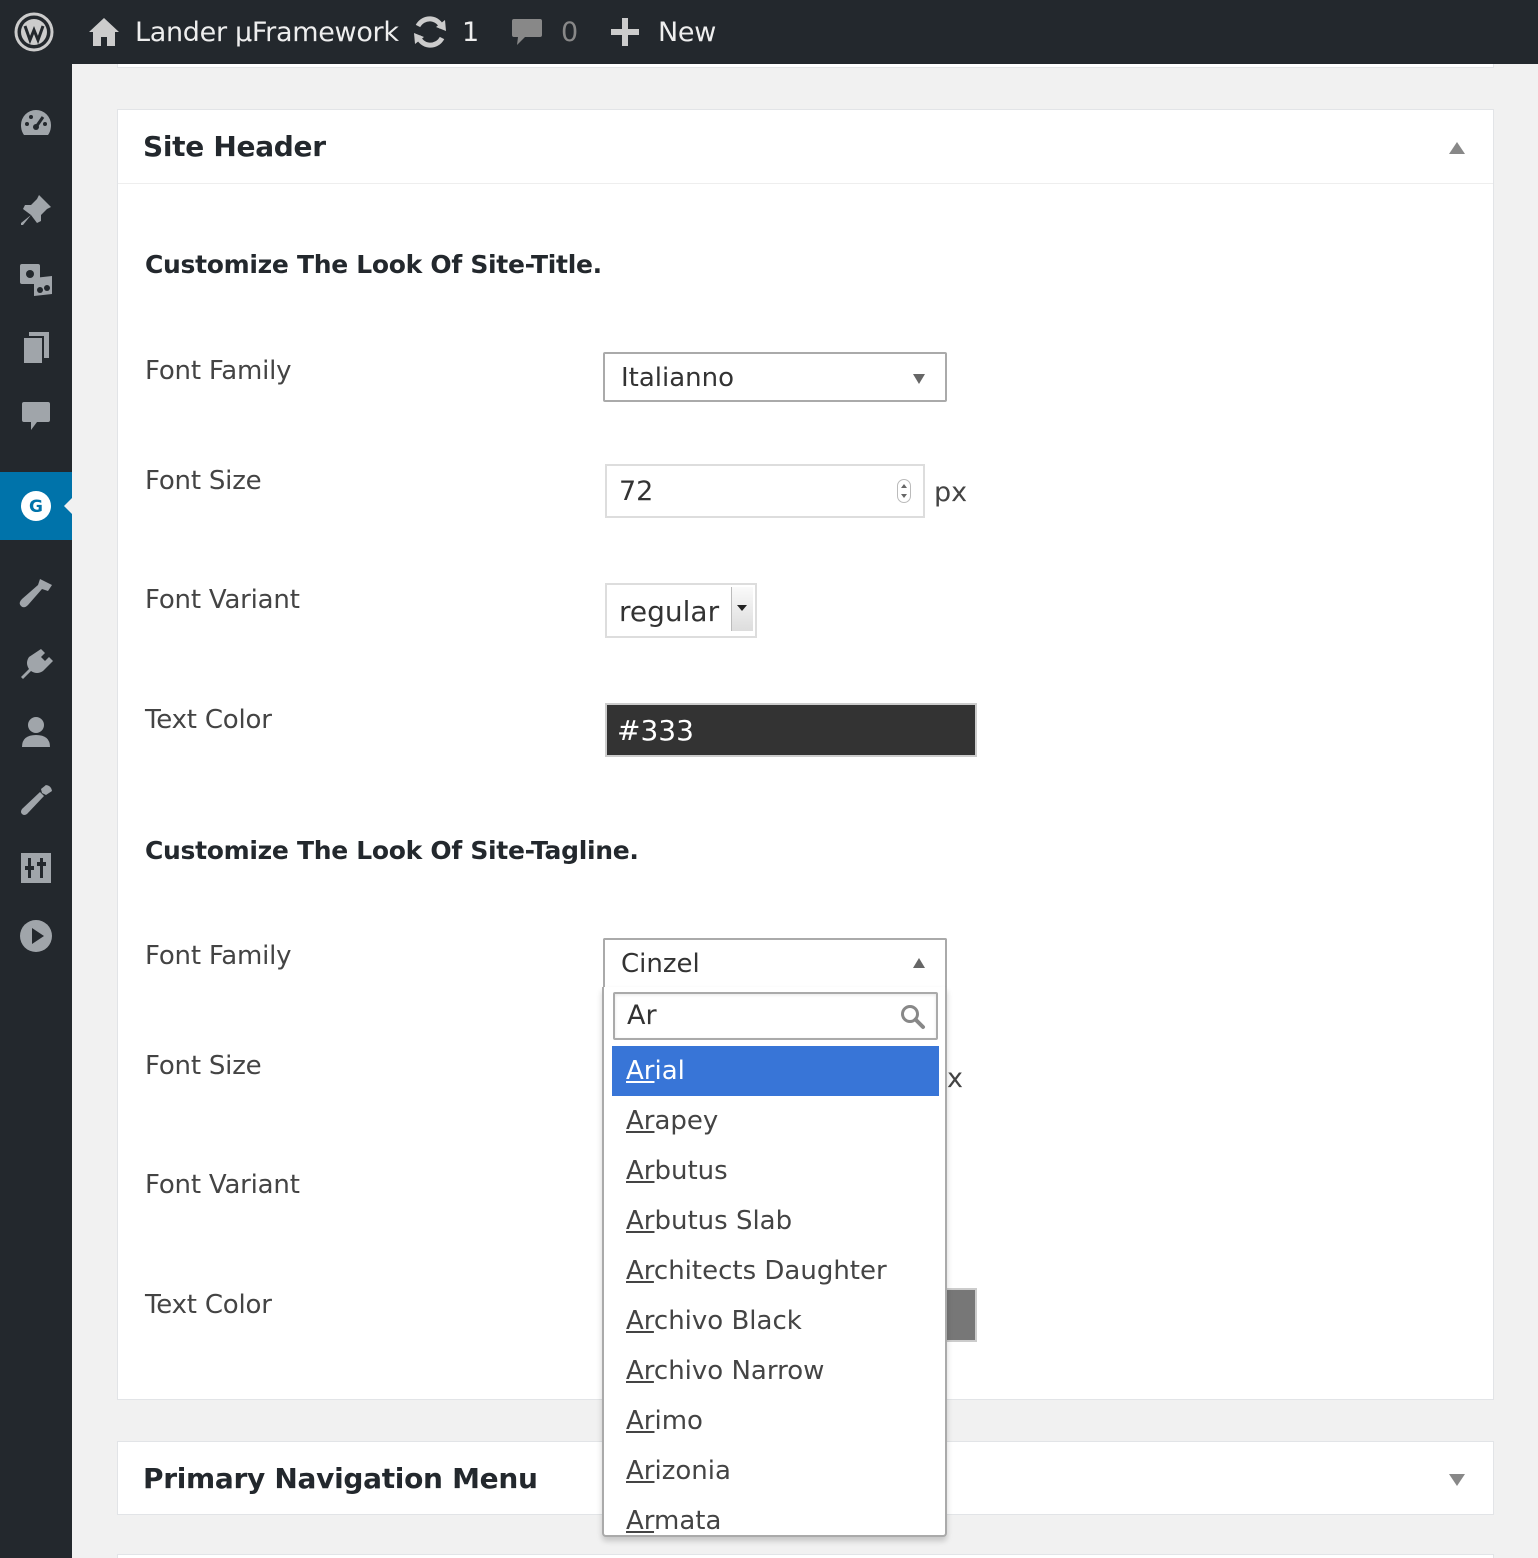 The height and width of the screenshot is (1558, 1538). I want to click on font-option-rest: chivo Narrow, so click(739, 1371).